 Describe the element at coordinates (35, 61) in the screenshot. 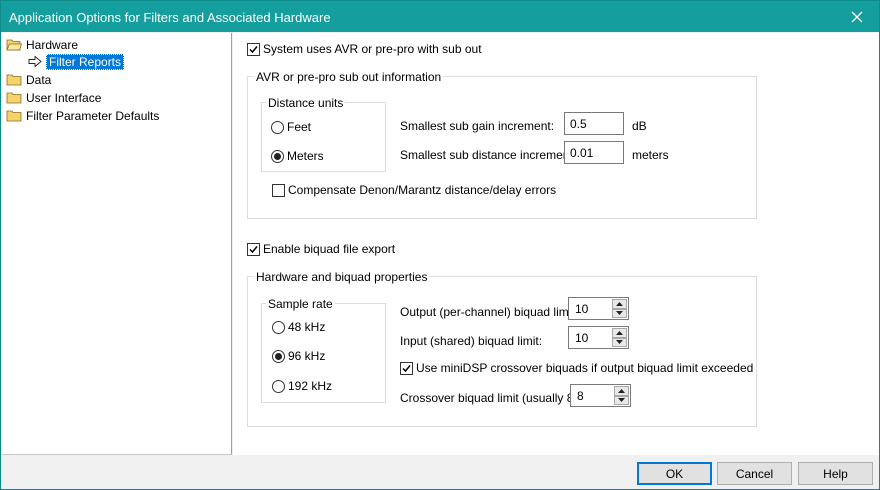

I see `arrow-right-icon` at that location.